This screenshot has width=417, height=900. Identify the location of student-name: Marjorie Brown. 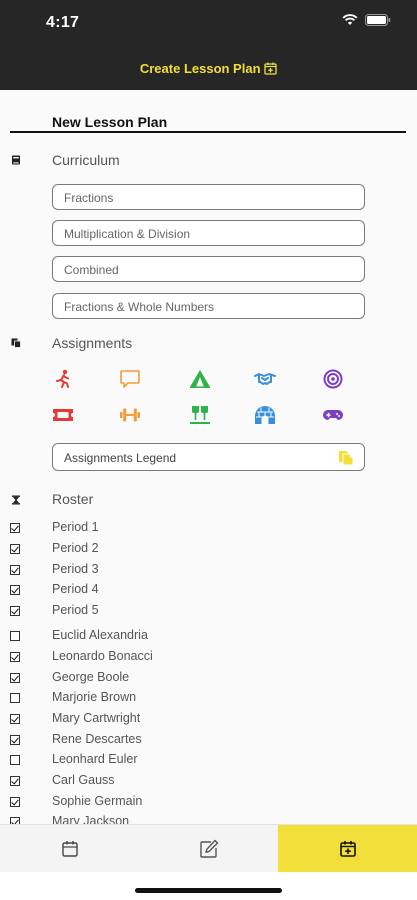
(94, 697).